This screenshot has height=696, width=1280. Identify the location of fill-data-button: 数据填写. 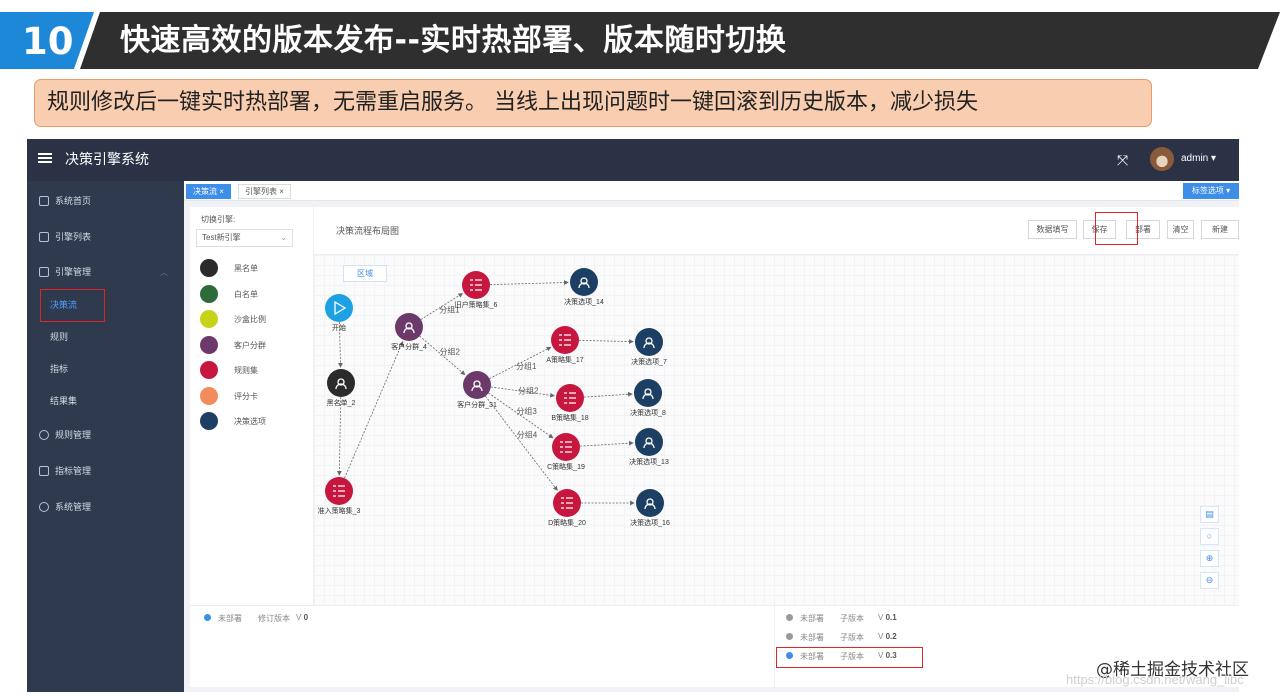
(1052, 229).